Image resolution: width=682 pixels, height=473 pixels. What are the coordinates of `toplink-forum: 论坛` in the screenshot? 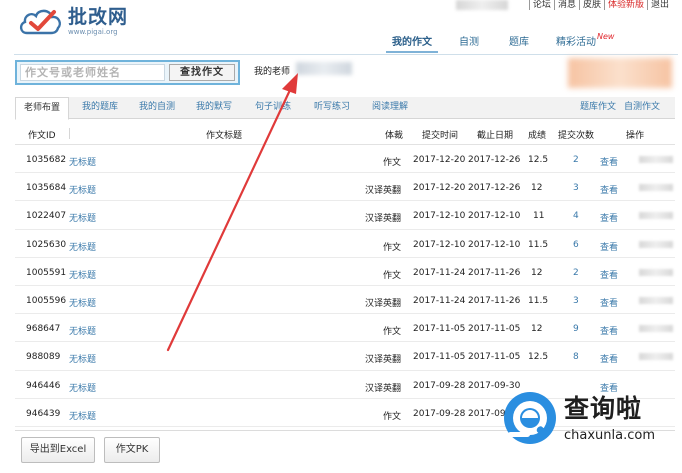 It's located at (541, 5).